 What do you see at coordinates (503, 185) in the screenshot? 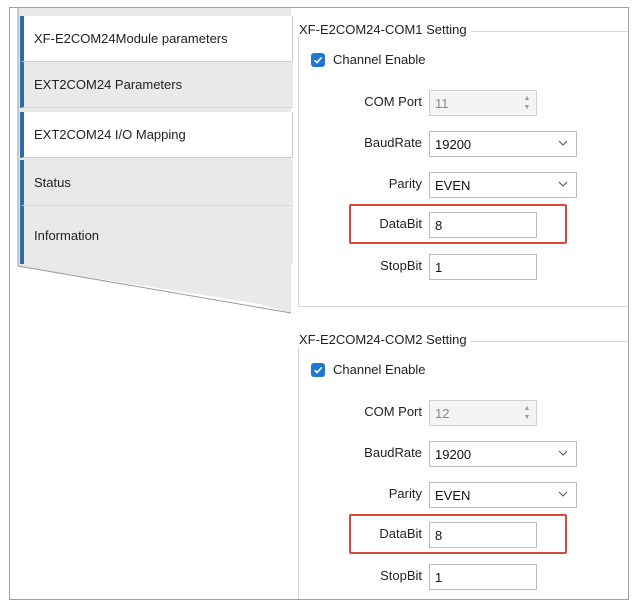
I see `com1-parity-select: EVEN` at bounding box center [503, 185].